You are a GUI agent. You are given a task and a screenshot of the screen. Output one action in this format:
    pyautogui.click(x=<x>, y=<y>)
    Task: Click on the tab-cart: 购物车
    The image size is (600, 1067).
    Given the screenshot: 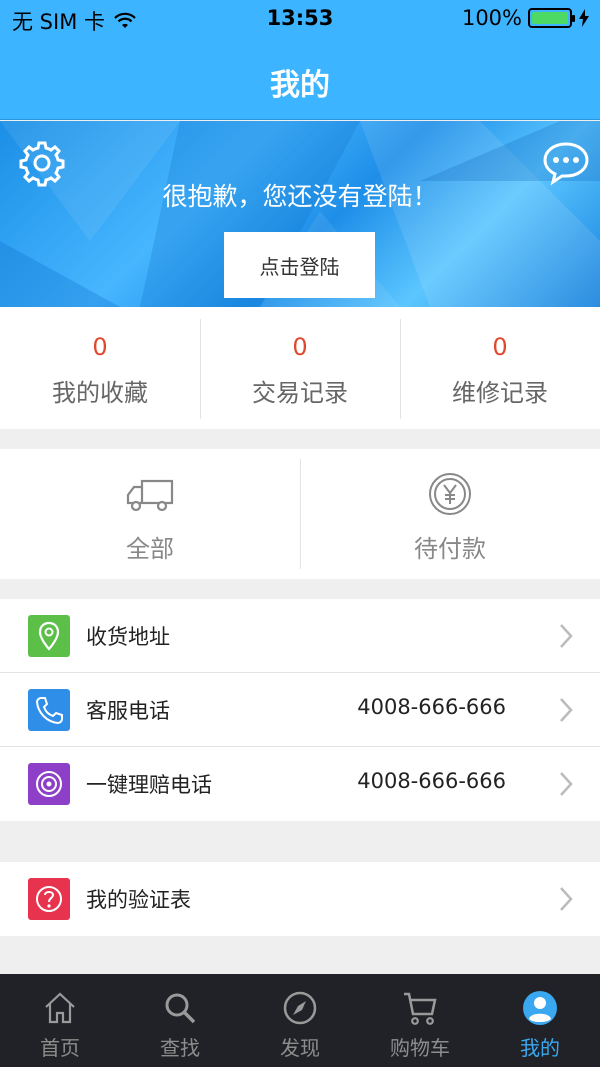 What is the action you would take?
    pyautogui.click(x=420, y=1020)
    